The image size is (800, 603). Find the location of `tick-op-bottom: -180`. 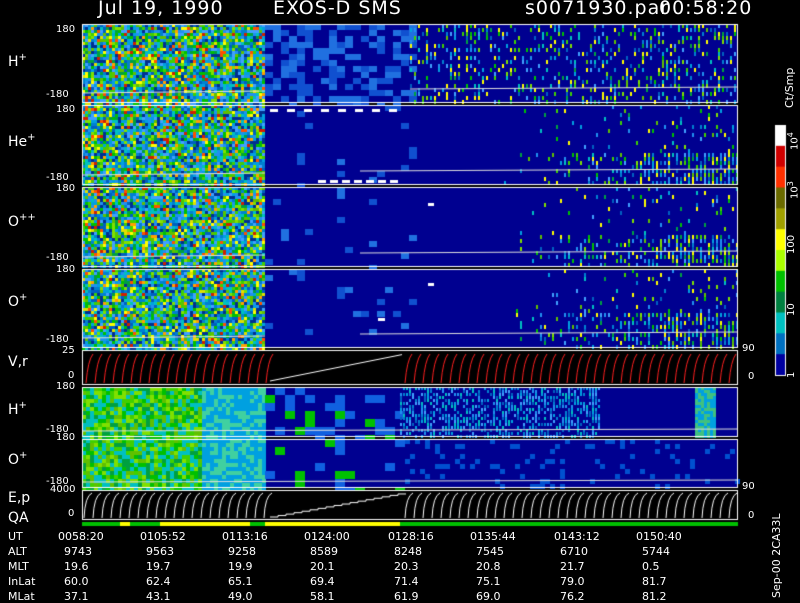

tick-op-bottom: -180 is located at coordinates (57, 339).